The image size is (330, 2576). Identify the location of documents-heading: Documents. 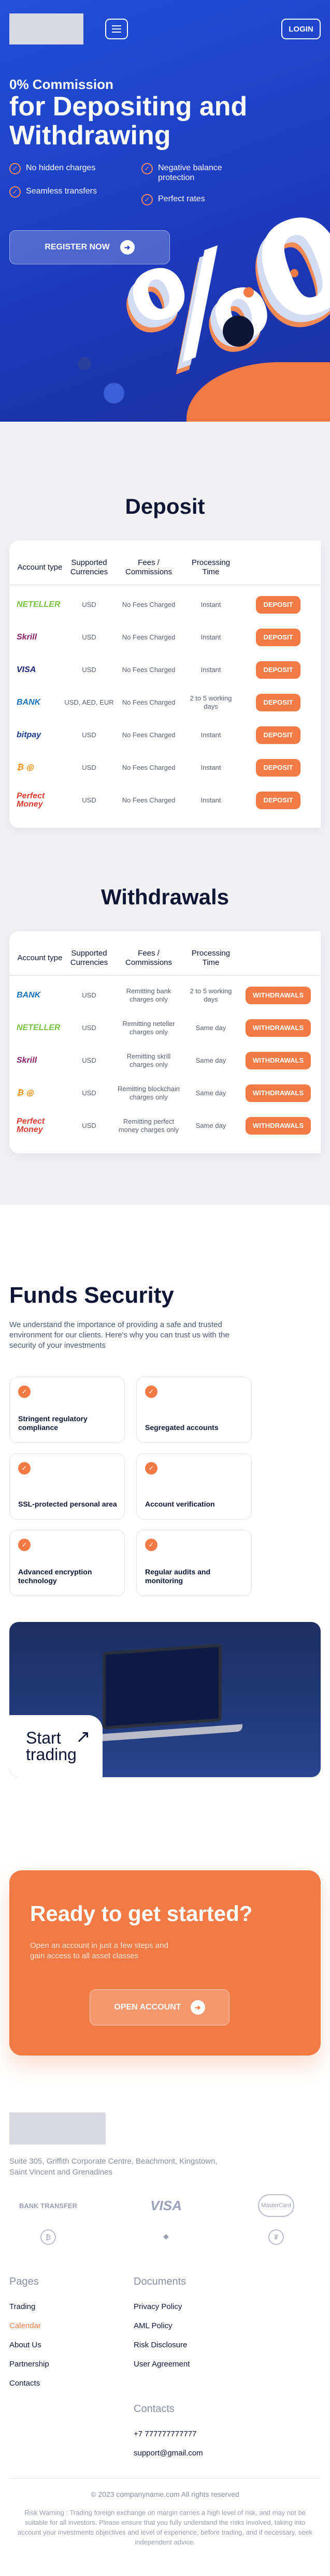
(160, 2281).